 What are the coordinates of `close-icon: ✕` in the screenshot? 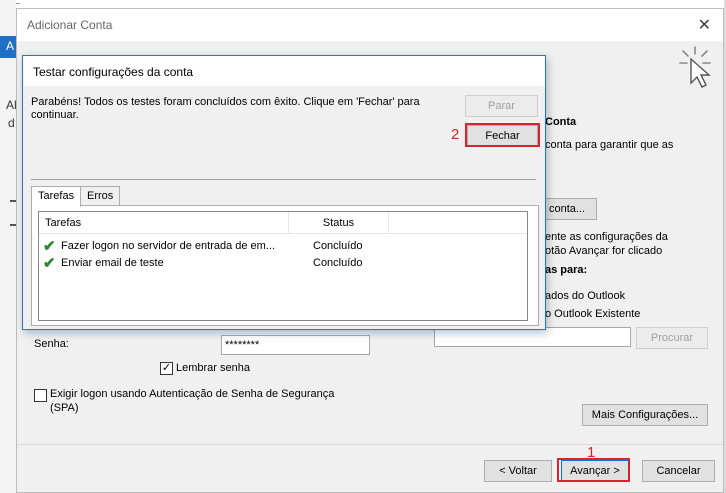 It's located at (704, 25).